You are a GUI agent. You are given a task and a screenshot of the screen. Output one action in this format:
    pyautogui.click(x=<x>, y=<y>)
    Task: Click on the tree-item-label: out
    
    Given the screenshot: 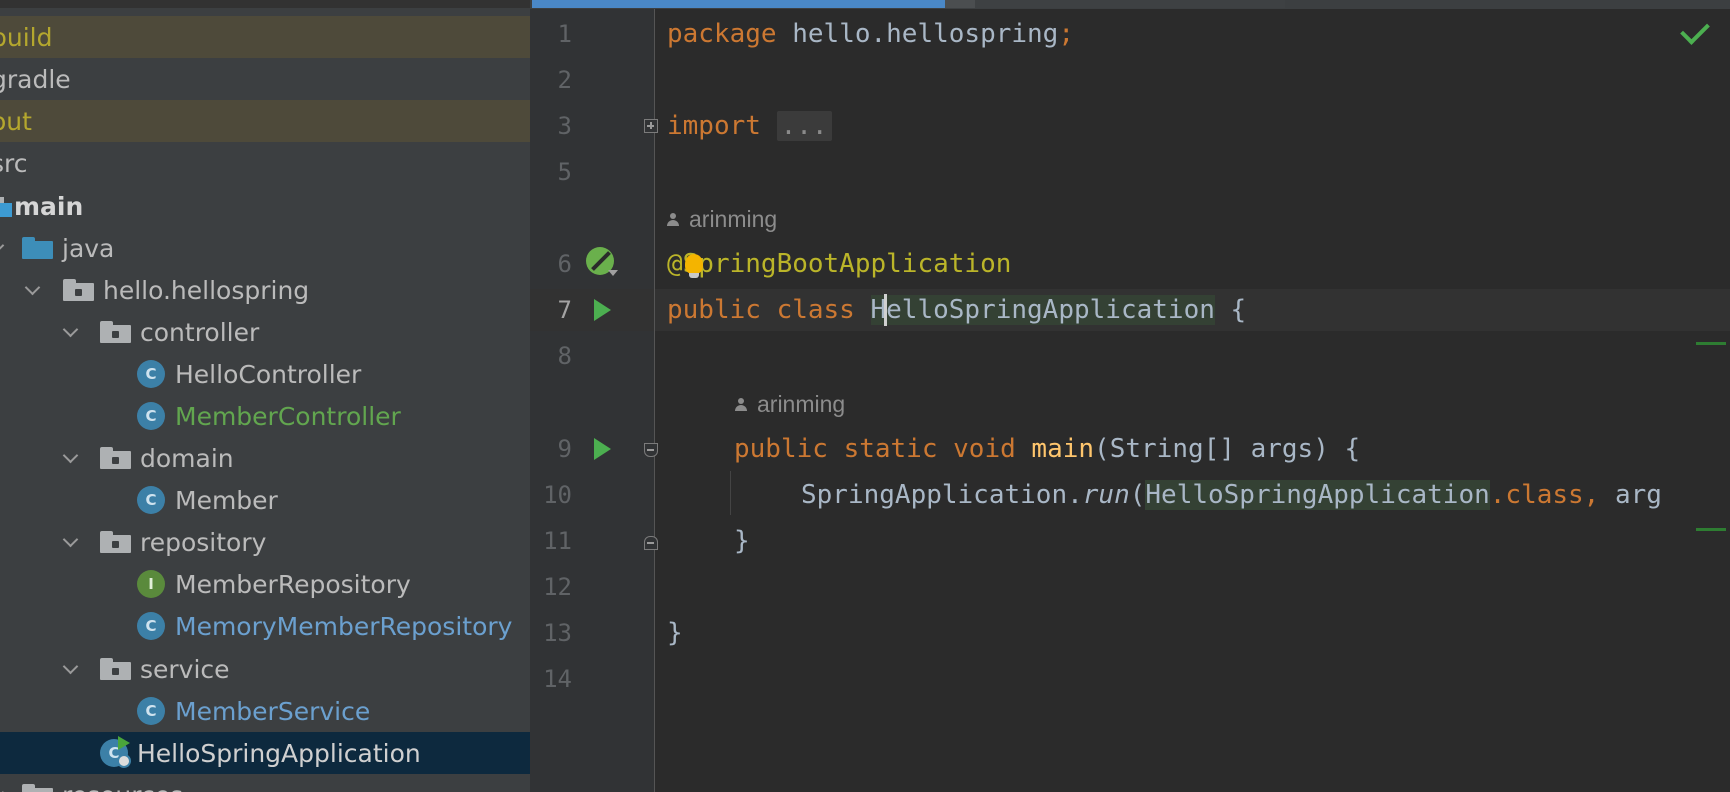 What is the action you would take?
    pyautogui.click(x=16, y=121)
    